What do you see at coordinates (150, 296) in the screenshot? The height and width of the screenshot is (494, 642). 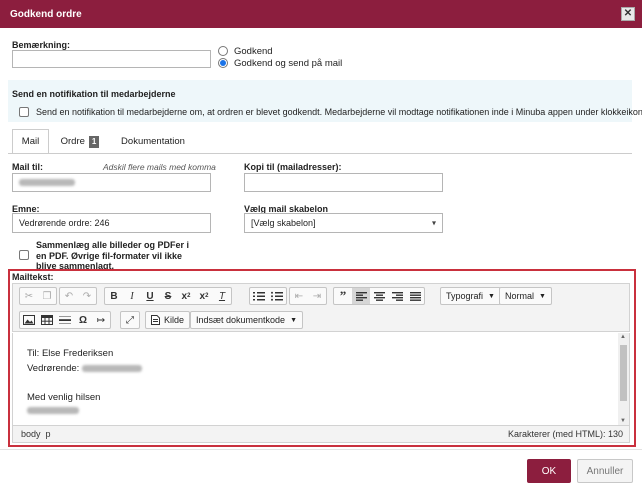 I see `underline-icon: U` at bounding box center [150, 296].